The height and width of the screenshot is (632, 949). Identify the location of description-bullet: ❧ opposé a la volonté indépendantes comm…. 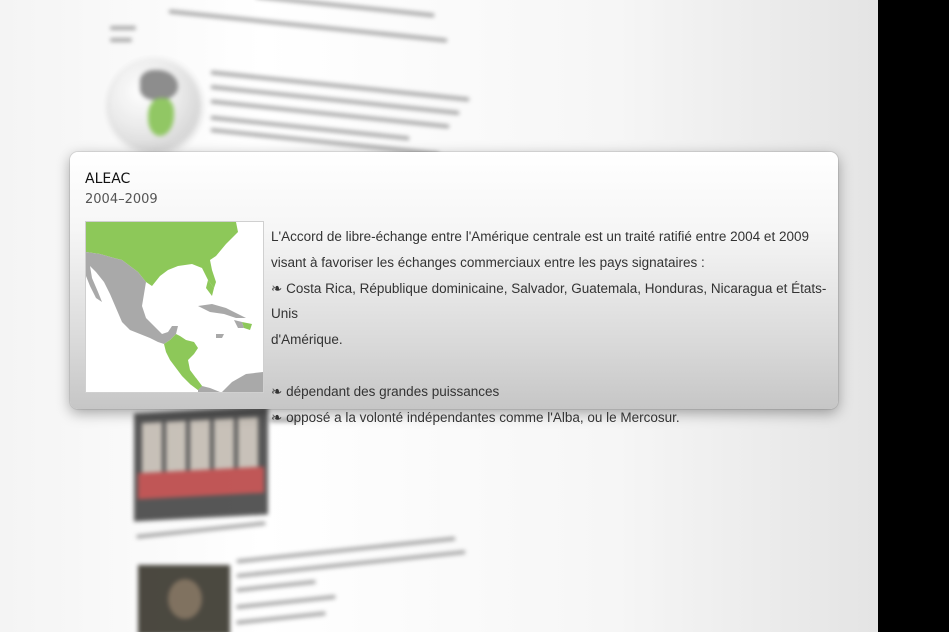
(551, 418).